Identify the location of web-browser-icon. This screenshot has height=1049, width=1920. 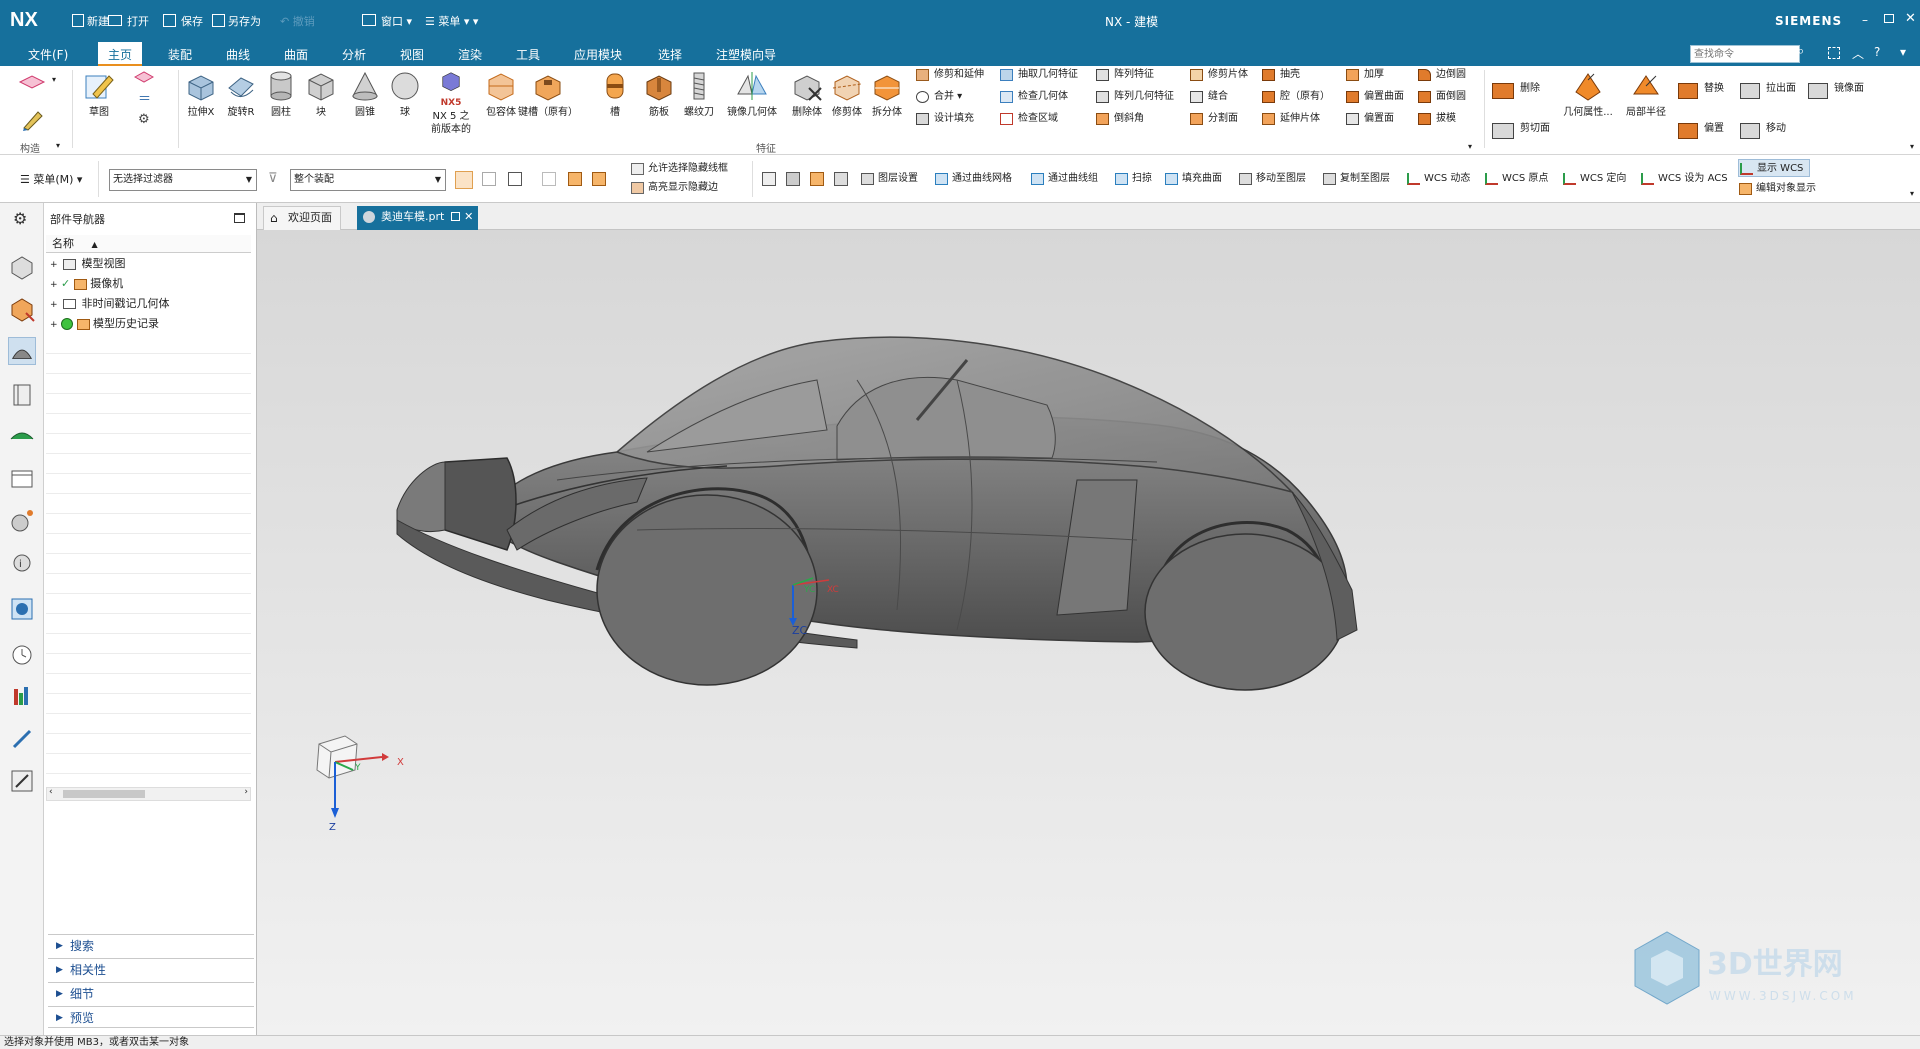
(22, 479).